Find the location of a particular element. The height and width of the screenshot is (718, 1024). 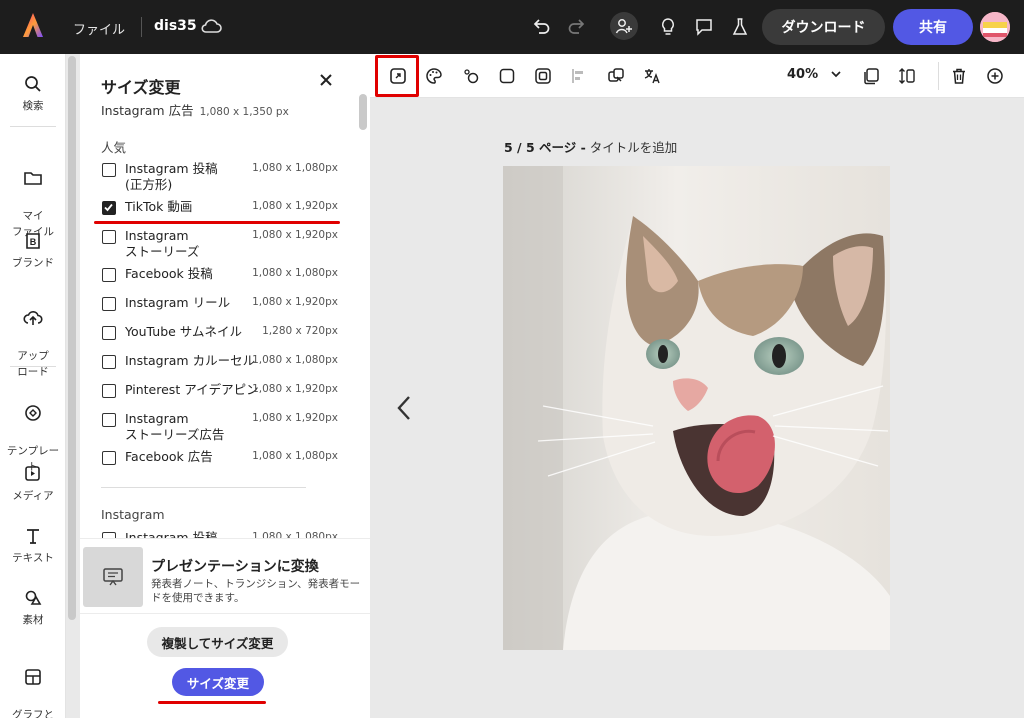

file-menu: ファイル is located at coordinates (99, 28).